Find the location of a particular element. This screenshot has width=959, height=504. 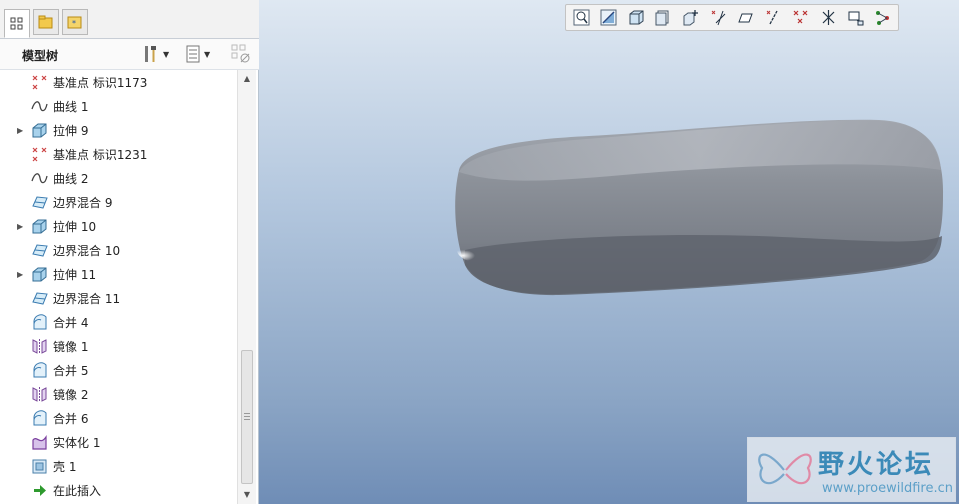

tree-item: 合并 6 is located at coordinates (118, 418).